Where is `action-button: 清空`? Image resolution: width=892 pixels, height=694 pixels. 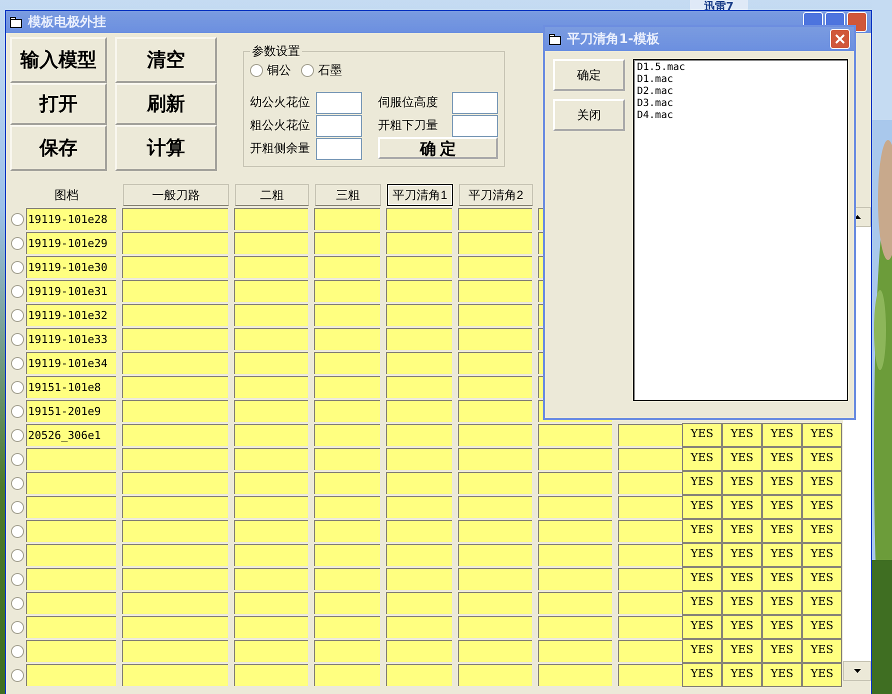
action-button: 清空 is located at coordinates (166, 60).